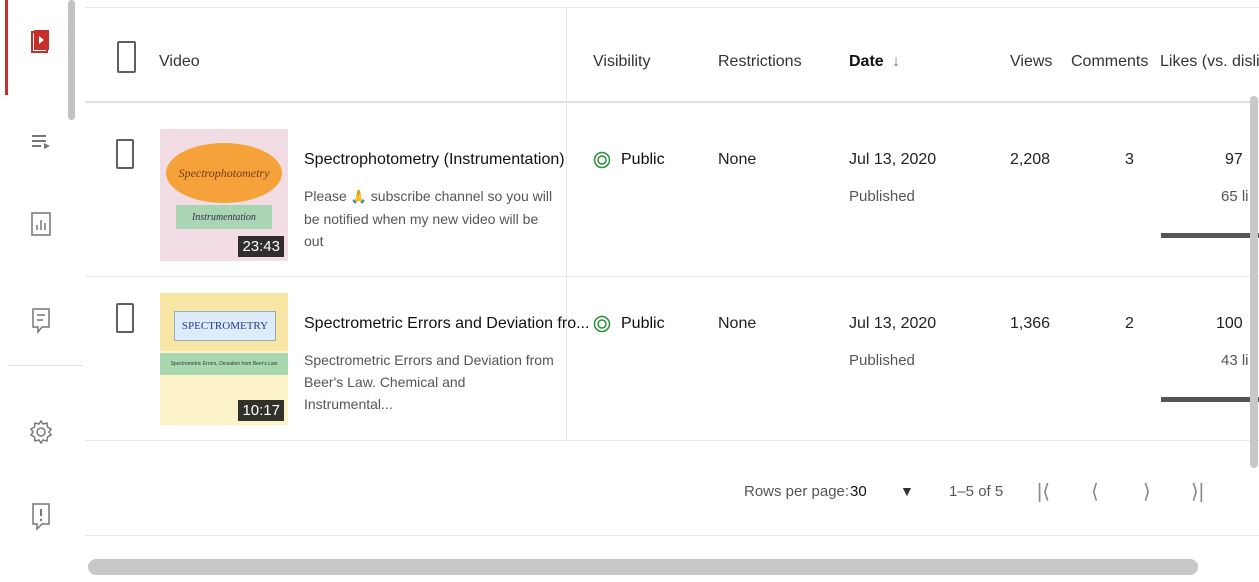 This screenshot has width=1259, height=582. Describe the element at coordinates (760, 62) in the screenshot. I see `header-restrictions: Restrictions` at that location.